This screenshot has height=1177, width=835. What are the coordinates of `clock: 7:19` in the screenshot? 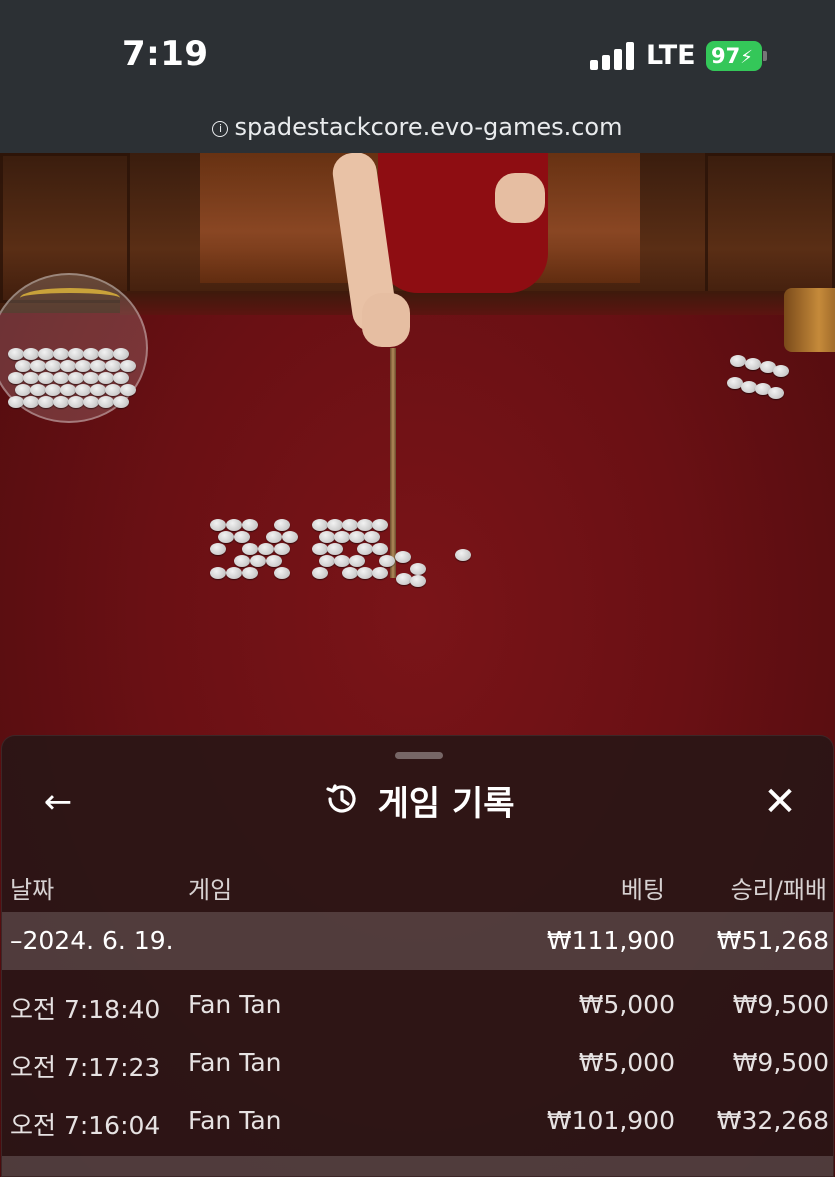 It's located at (165, 54).